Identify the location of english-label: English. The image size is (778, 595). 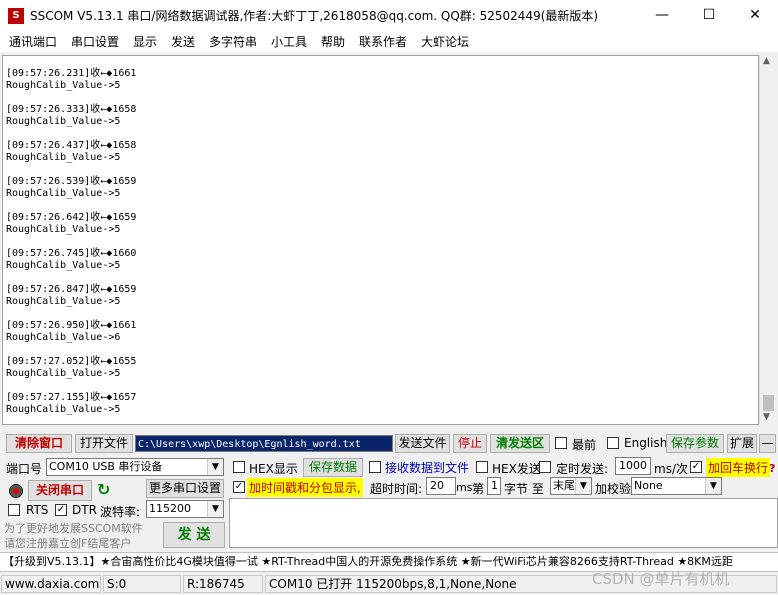
(646, 443).